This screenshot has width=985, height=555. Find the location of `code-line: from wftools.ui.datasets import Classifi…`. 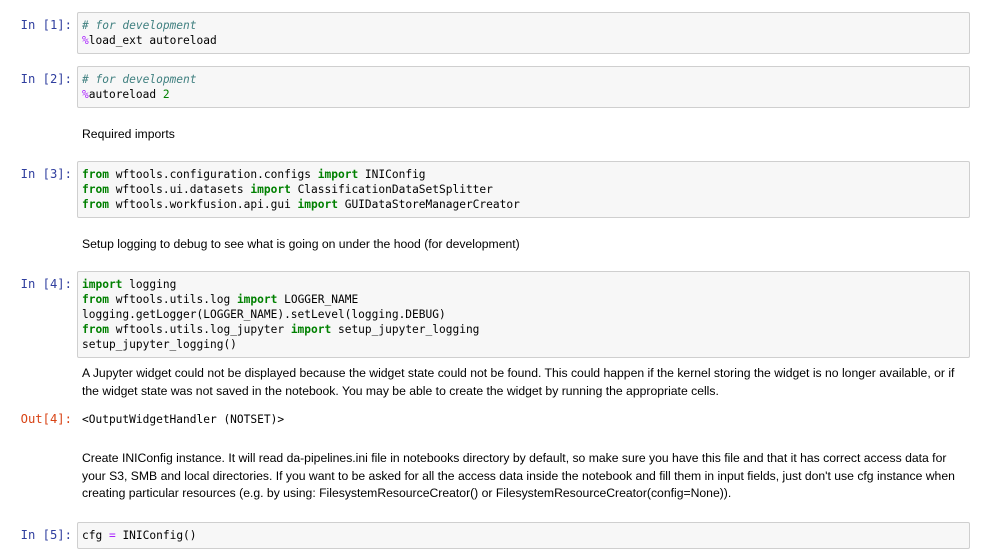

code-line: from wftools.ui.datasets import Classifi… is located at coordinates (523, 189).